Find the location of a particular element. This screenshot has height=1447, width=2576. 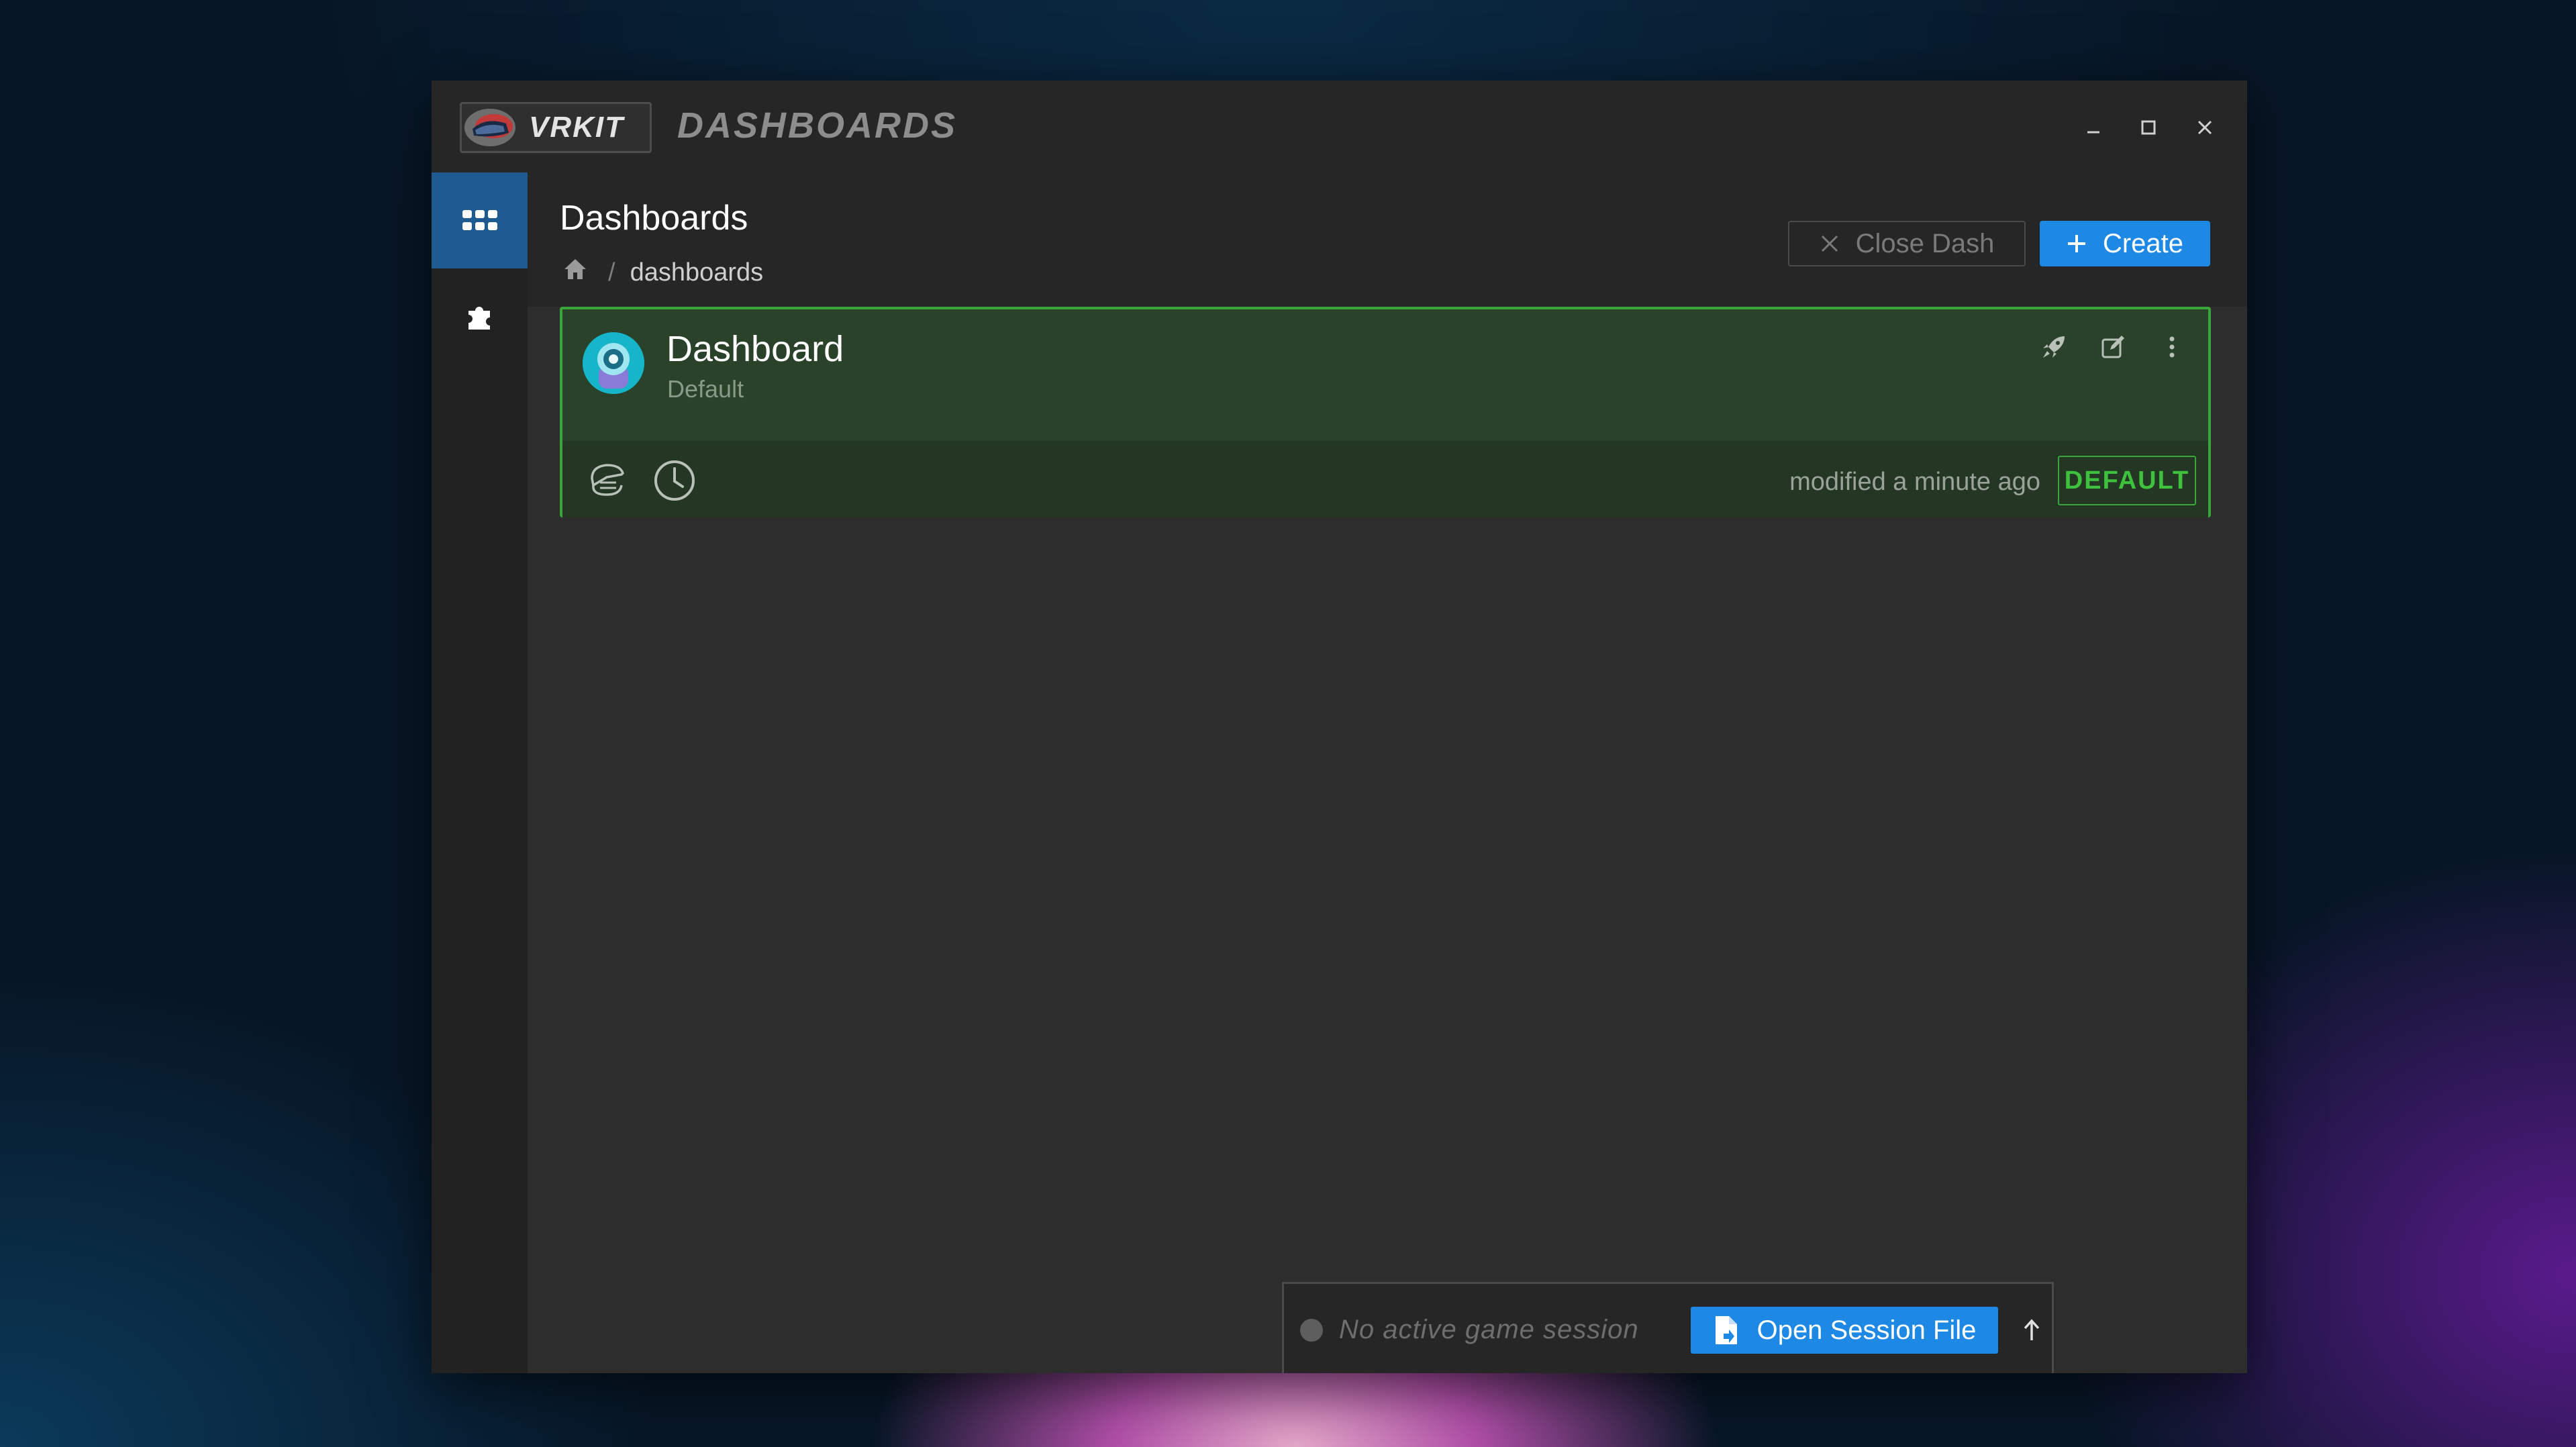

create-button: Create is located at coordinates (2125, 243).